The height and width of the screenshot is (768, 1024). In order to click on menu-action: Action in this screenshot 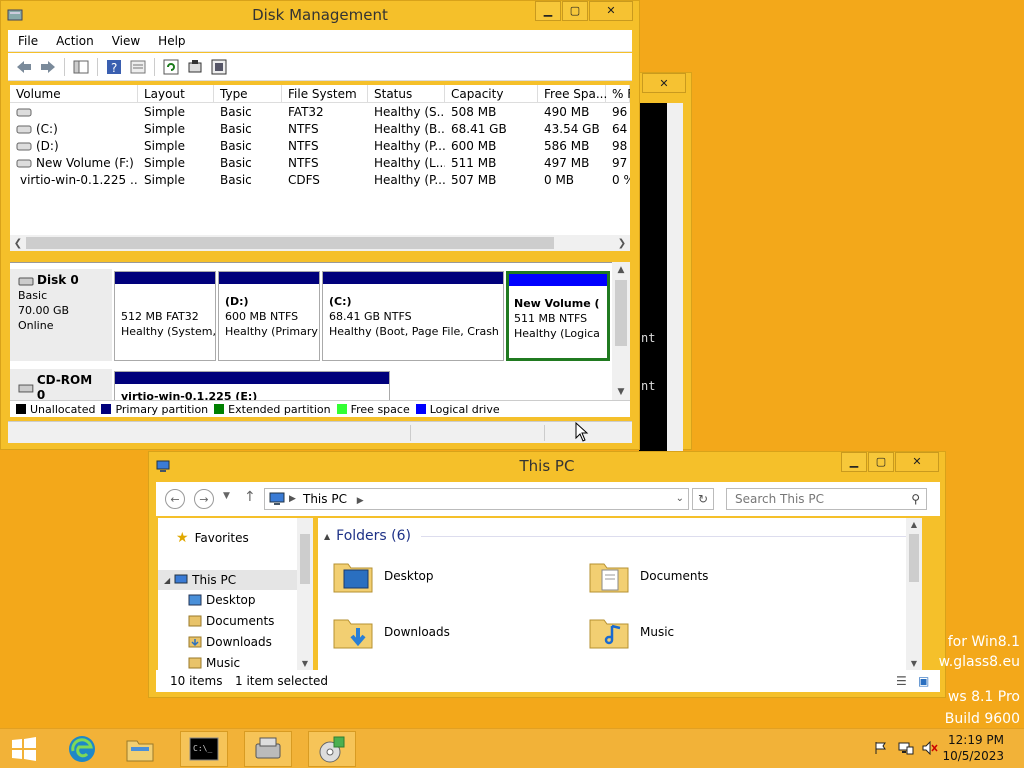, I will do `click(75, 41)`.